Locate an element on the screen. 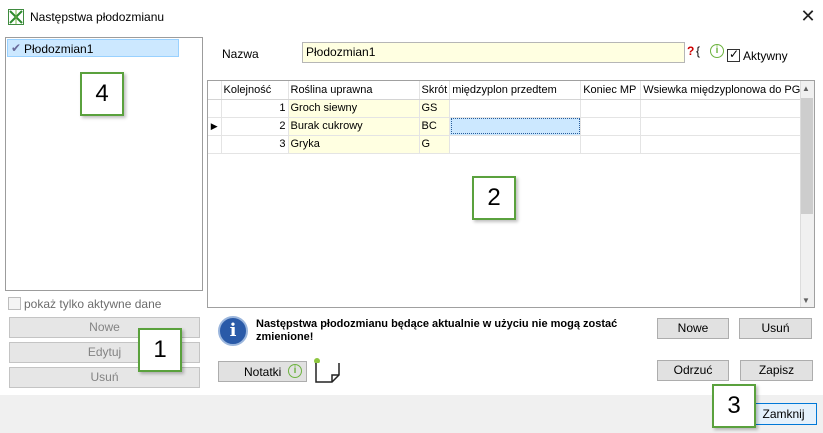 Image resolution: width=823 pixels, height=433 pixels. callout-2: 2 is located at coordinates (494, 198).